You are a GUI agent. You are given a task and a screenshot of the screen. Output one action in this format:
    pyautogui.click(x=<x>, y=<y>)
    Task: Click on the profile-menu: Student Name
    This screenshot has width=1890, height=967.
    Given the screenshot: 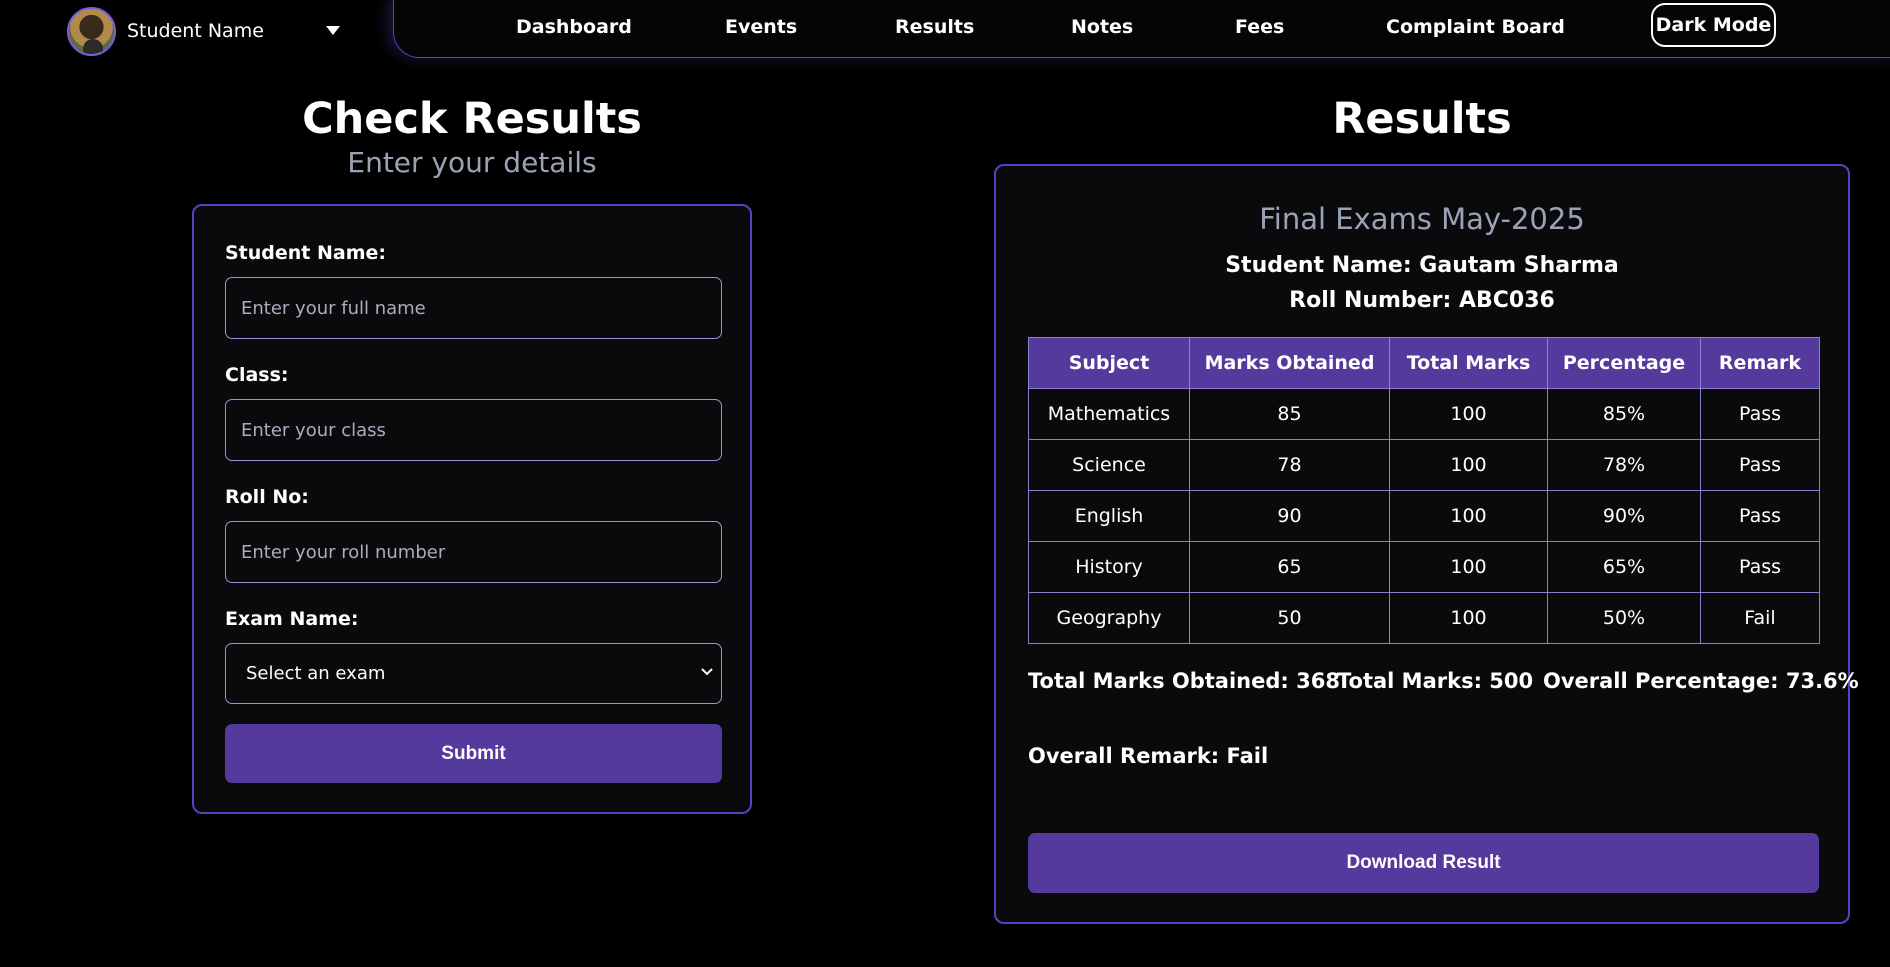 What is the action you would take?
    pyautogui.click(x=165, y=31)
    